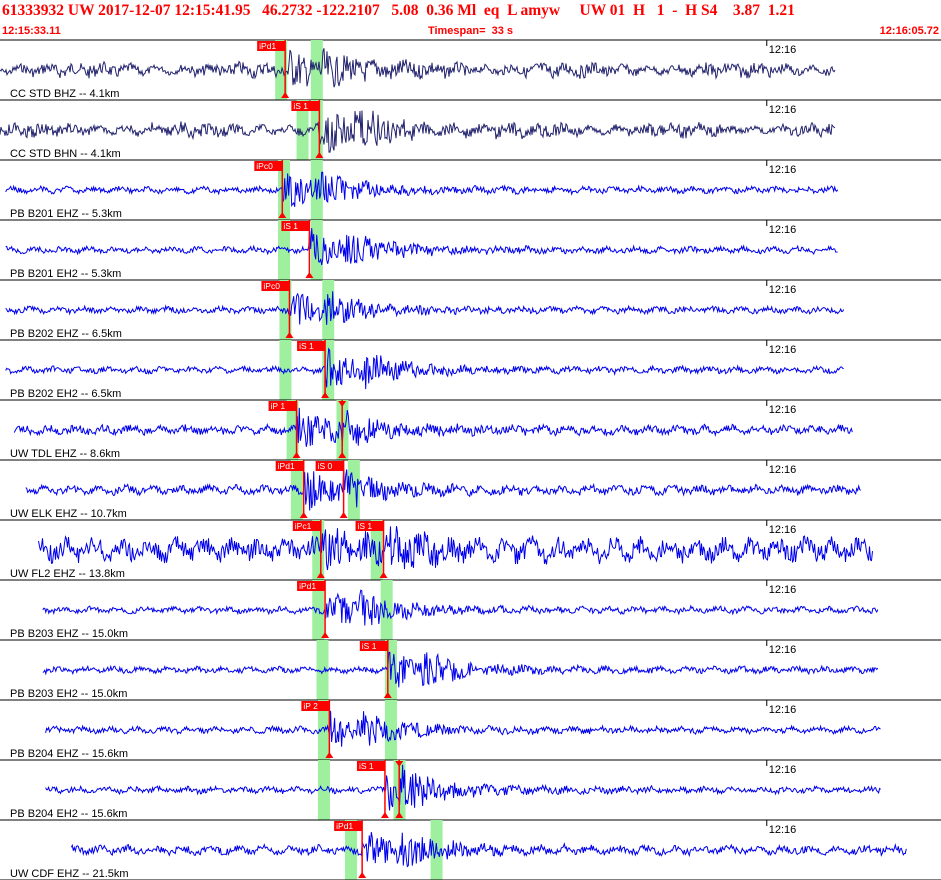  I want to click on pick-label: iP 2, so click(310, 706).